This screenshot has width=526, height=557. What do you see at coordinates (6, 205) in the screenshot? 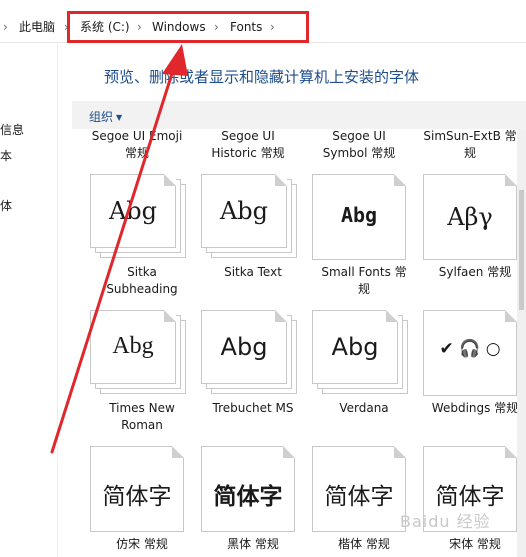
I see `nav-item-fragment: 体` at bounding box center [6, 205].